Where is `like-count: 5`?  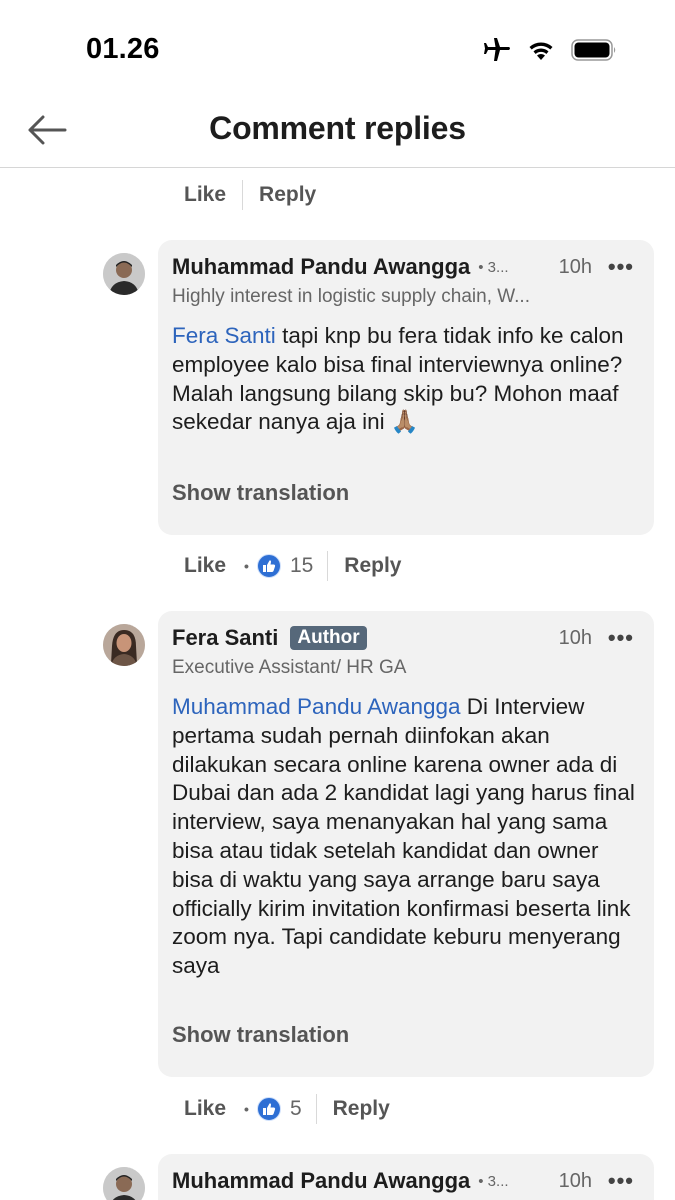 like-count: 5 is located at coordinates (295, 1108).